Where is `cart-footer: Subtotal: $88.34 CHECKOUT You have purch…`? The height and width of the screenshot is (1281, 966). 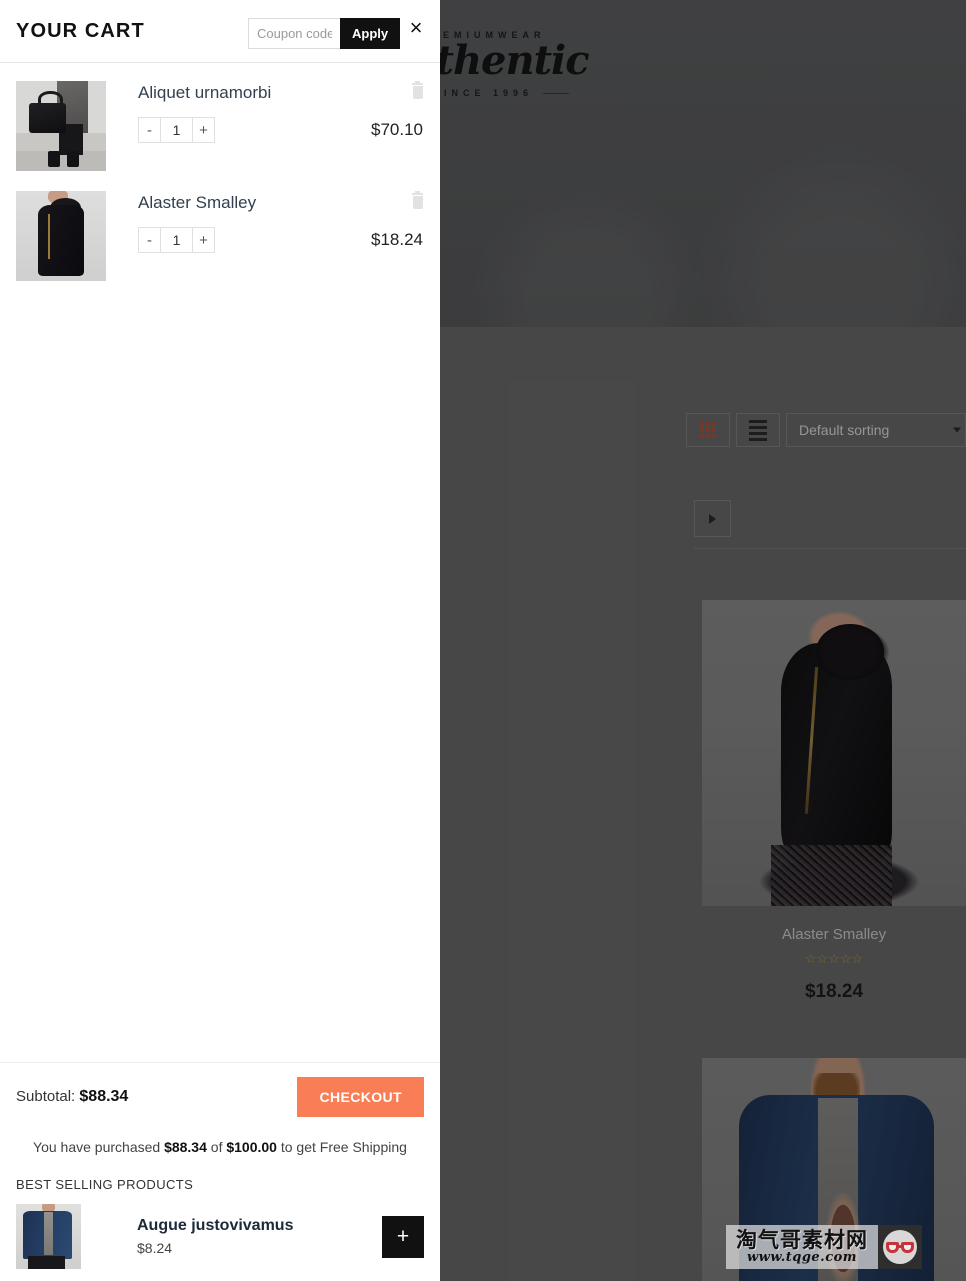
cart-footer: Subtotal: $88.34 CHECKOUT You have purch… is located at coordinates (220, 1171).